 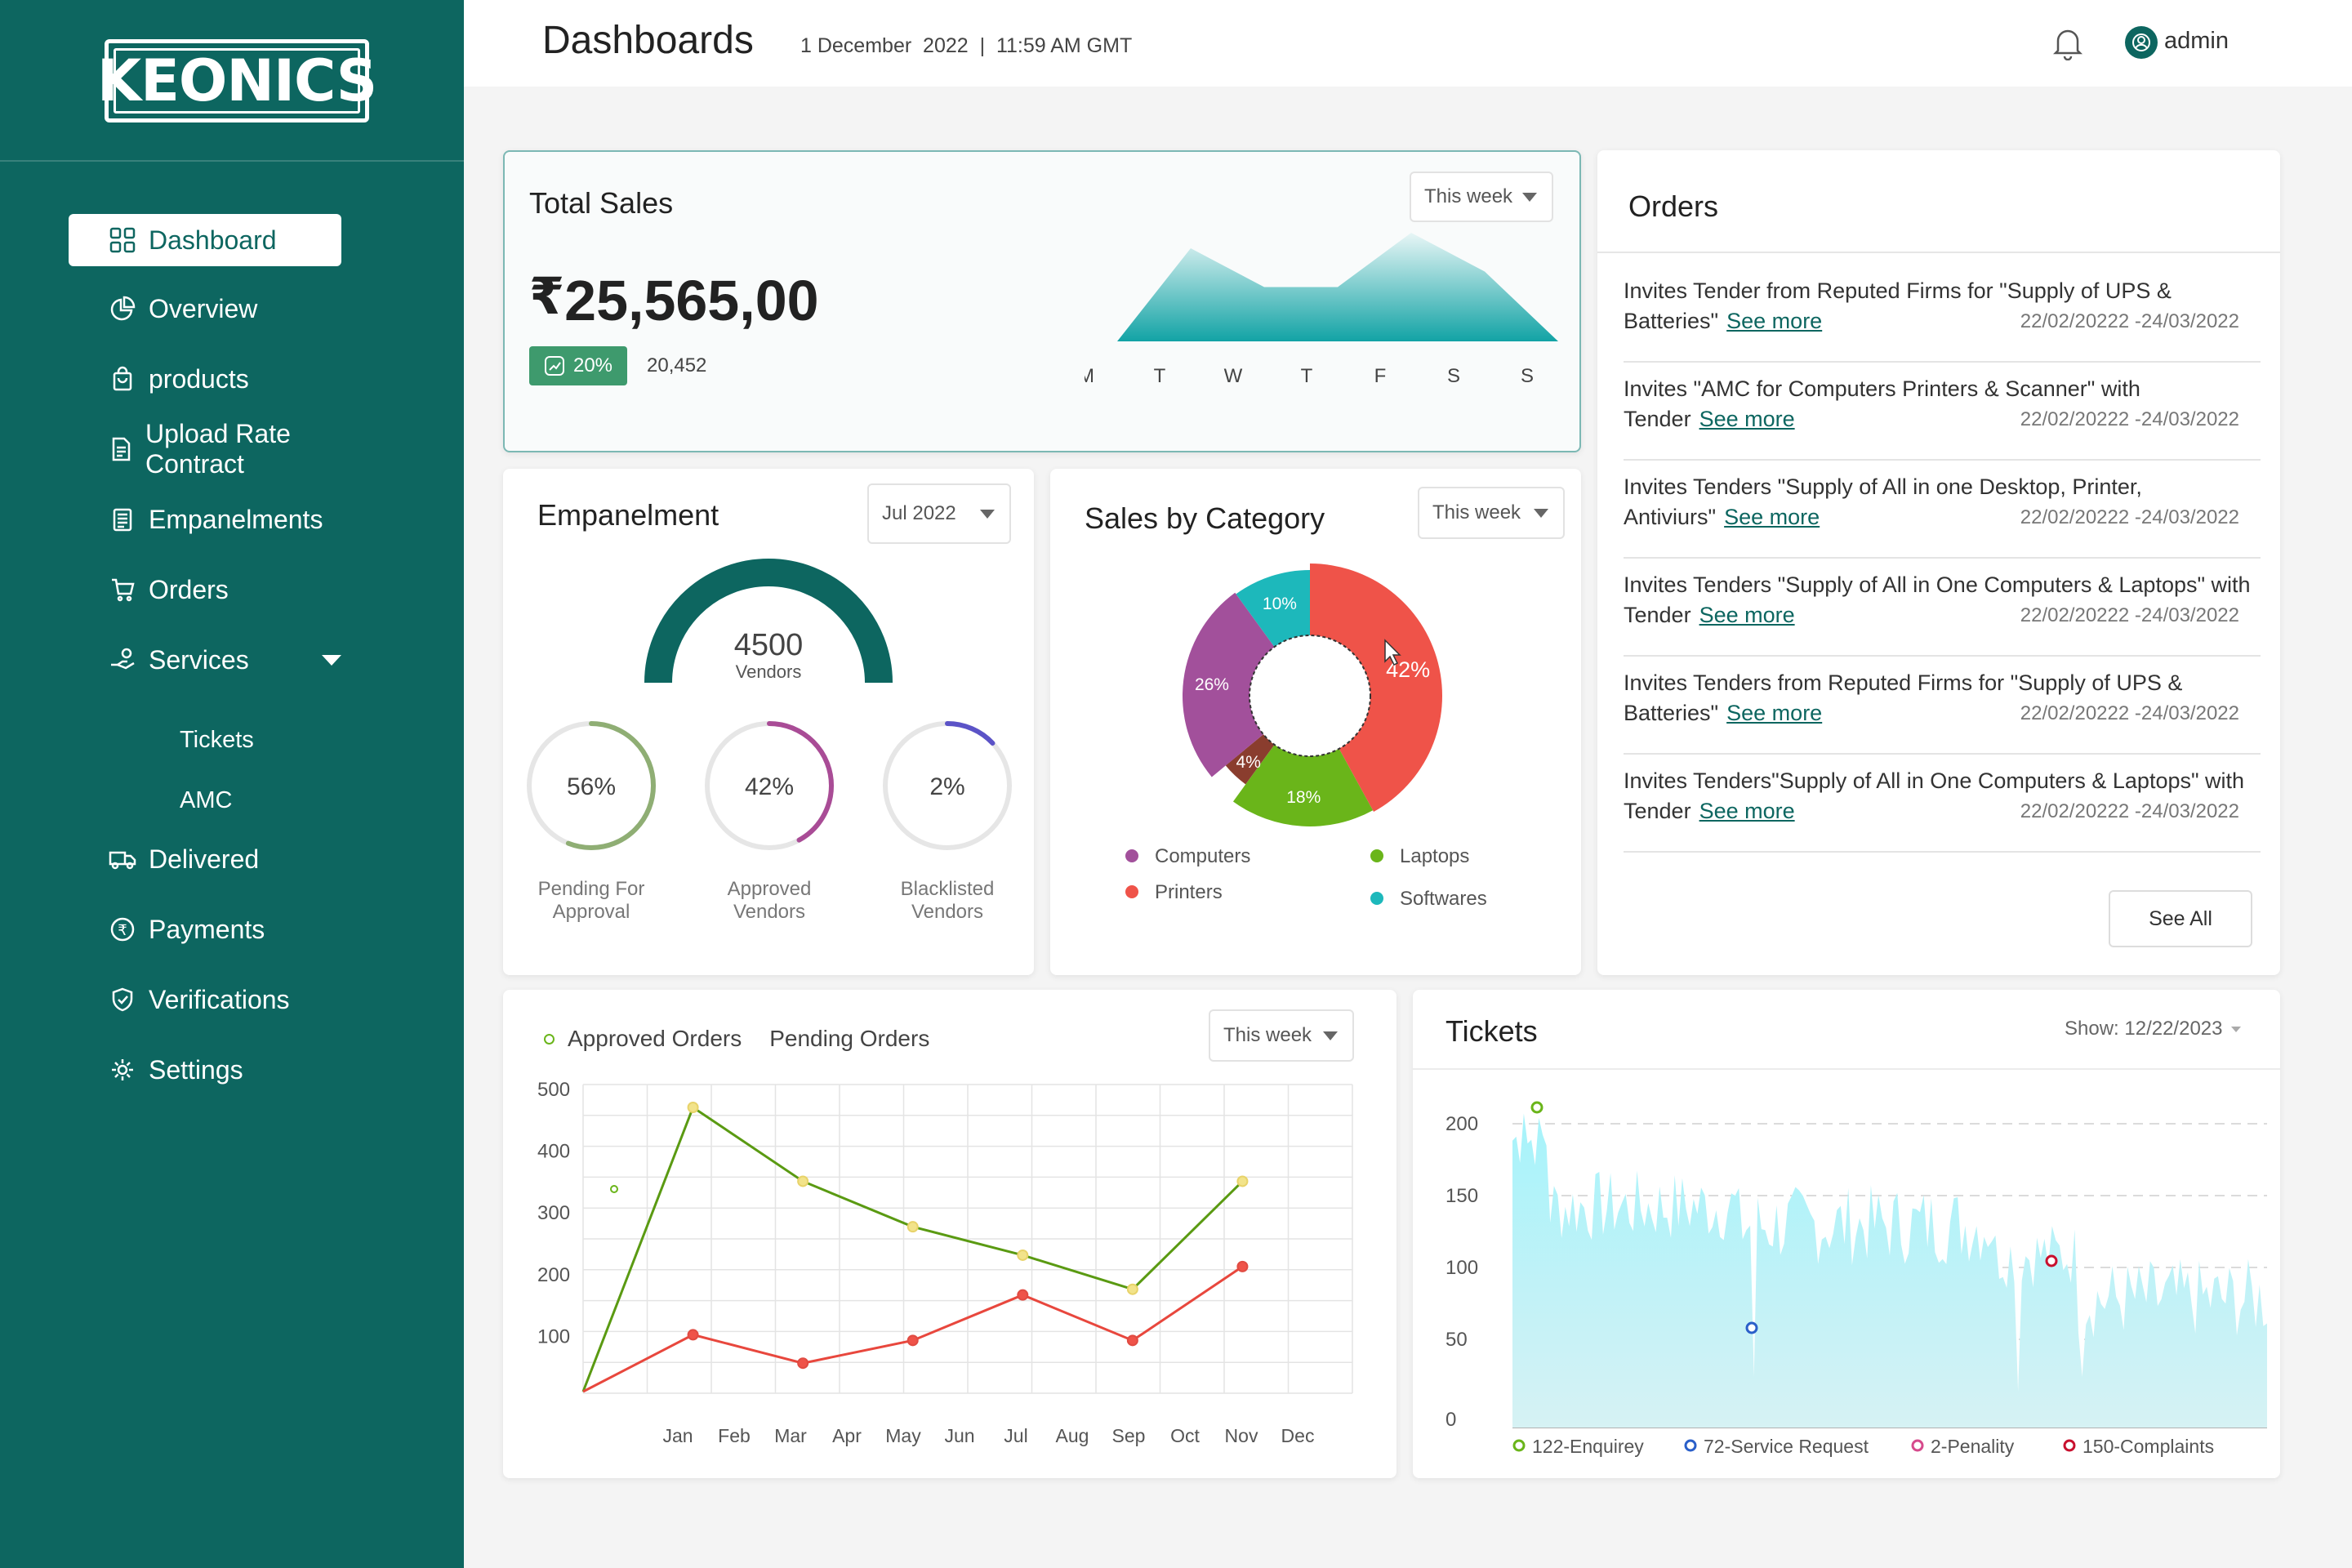 I want to click on progress-ring-value: 2%, so click(x=946, y=786).